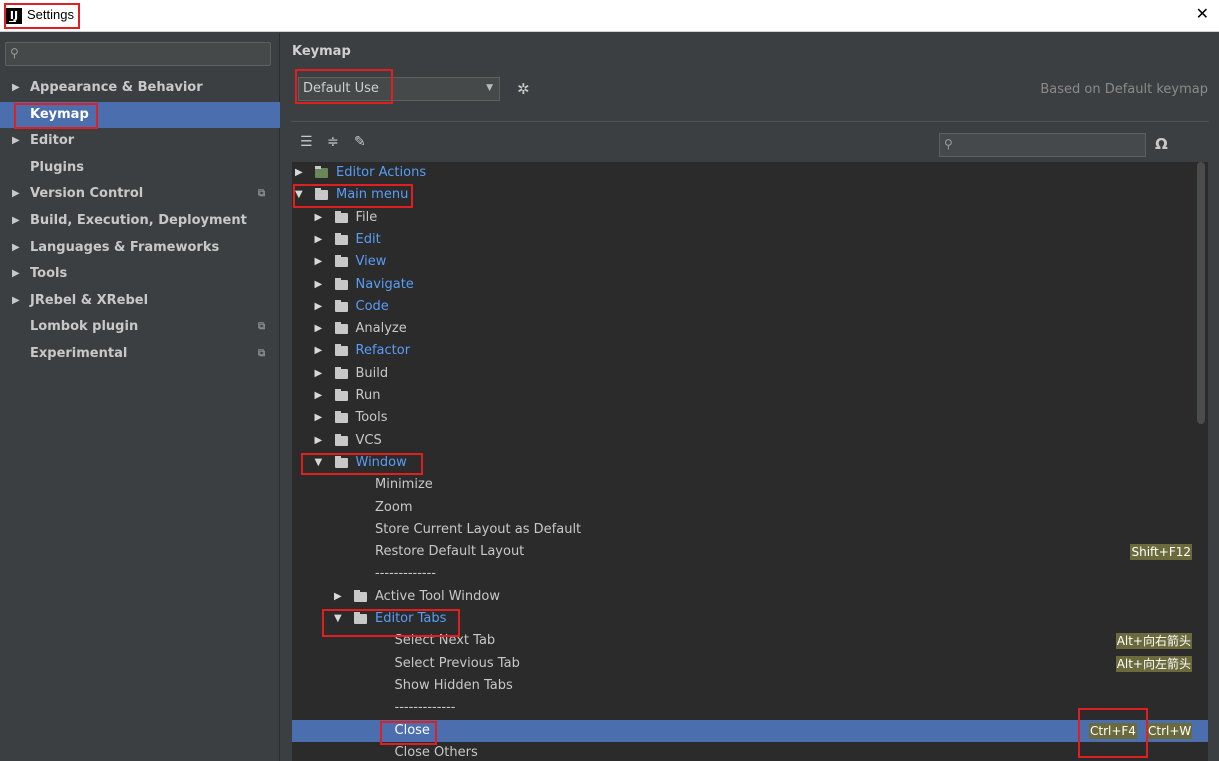  I want to click on tree-row-label: Zoom, so click(394, 507).